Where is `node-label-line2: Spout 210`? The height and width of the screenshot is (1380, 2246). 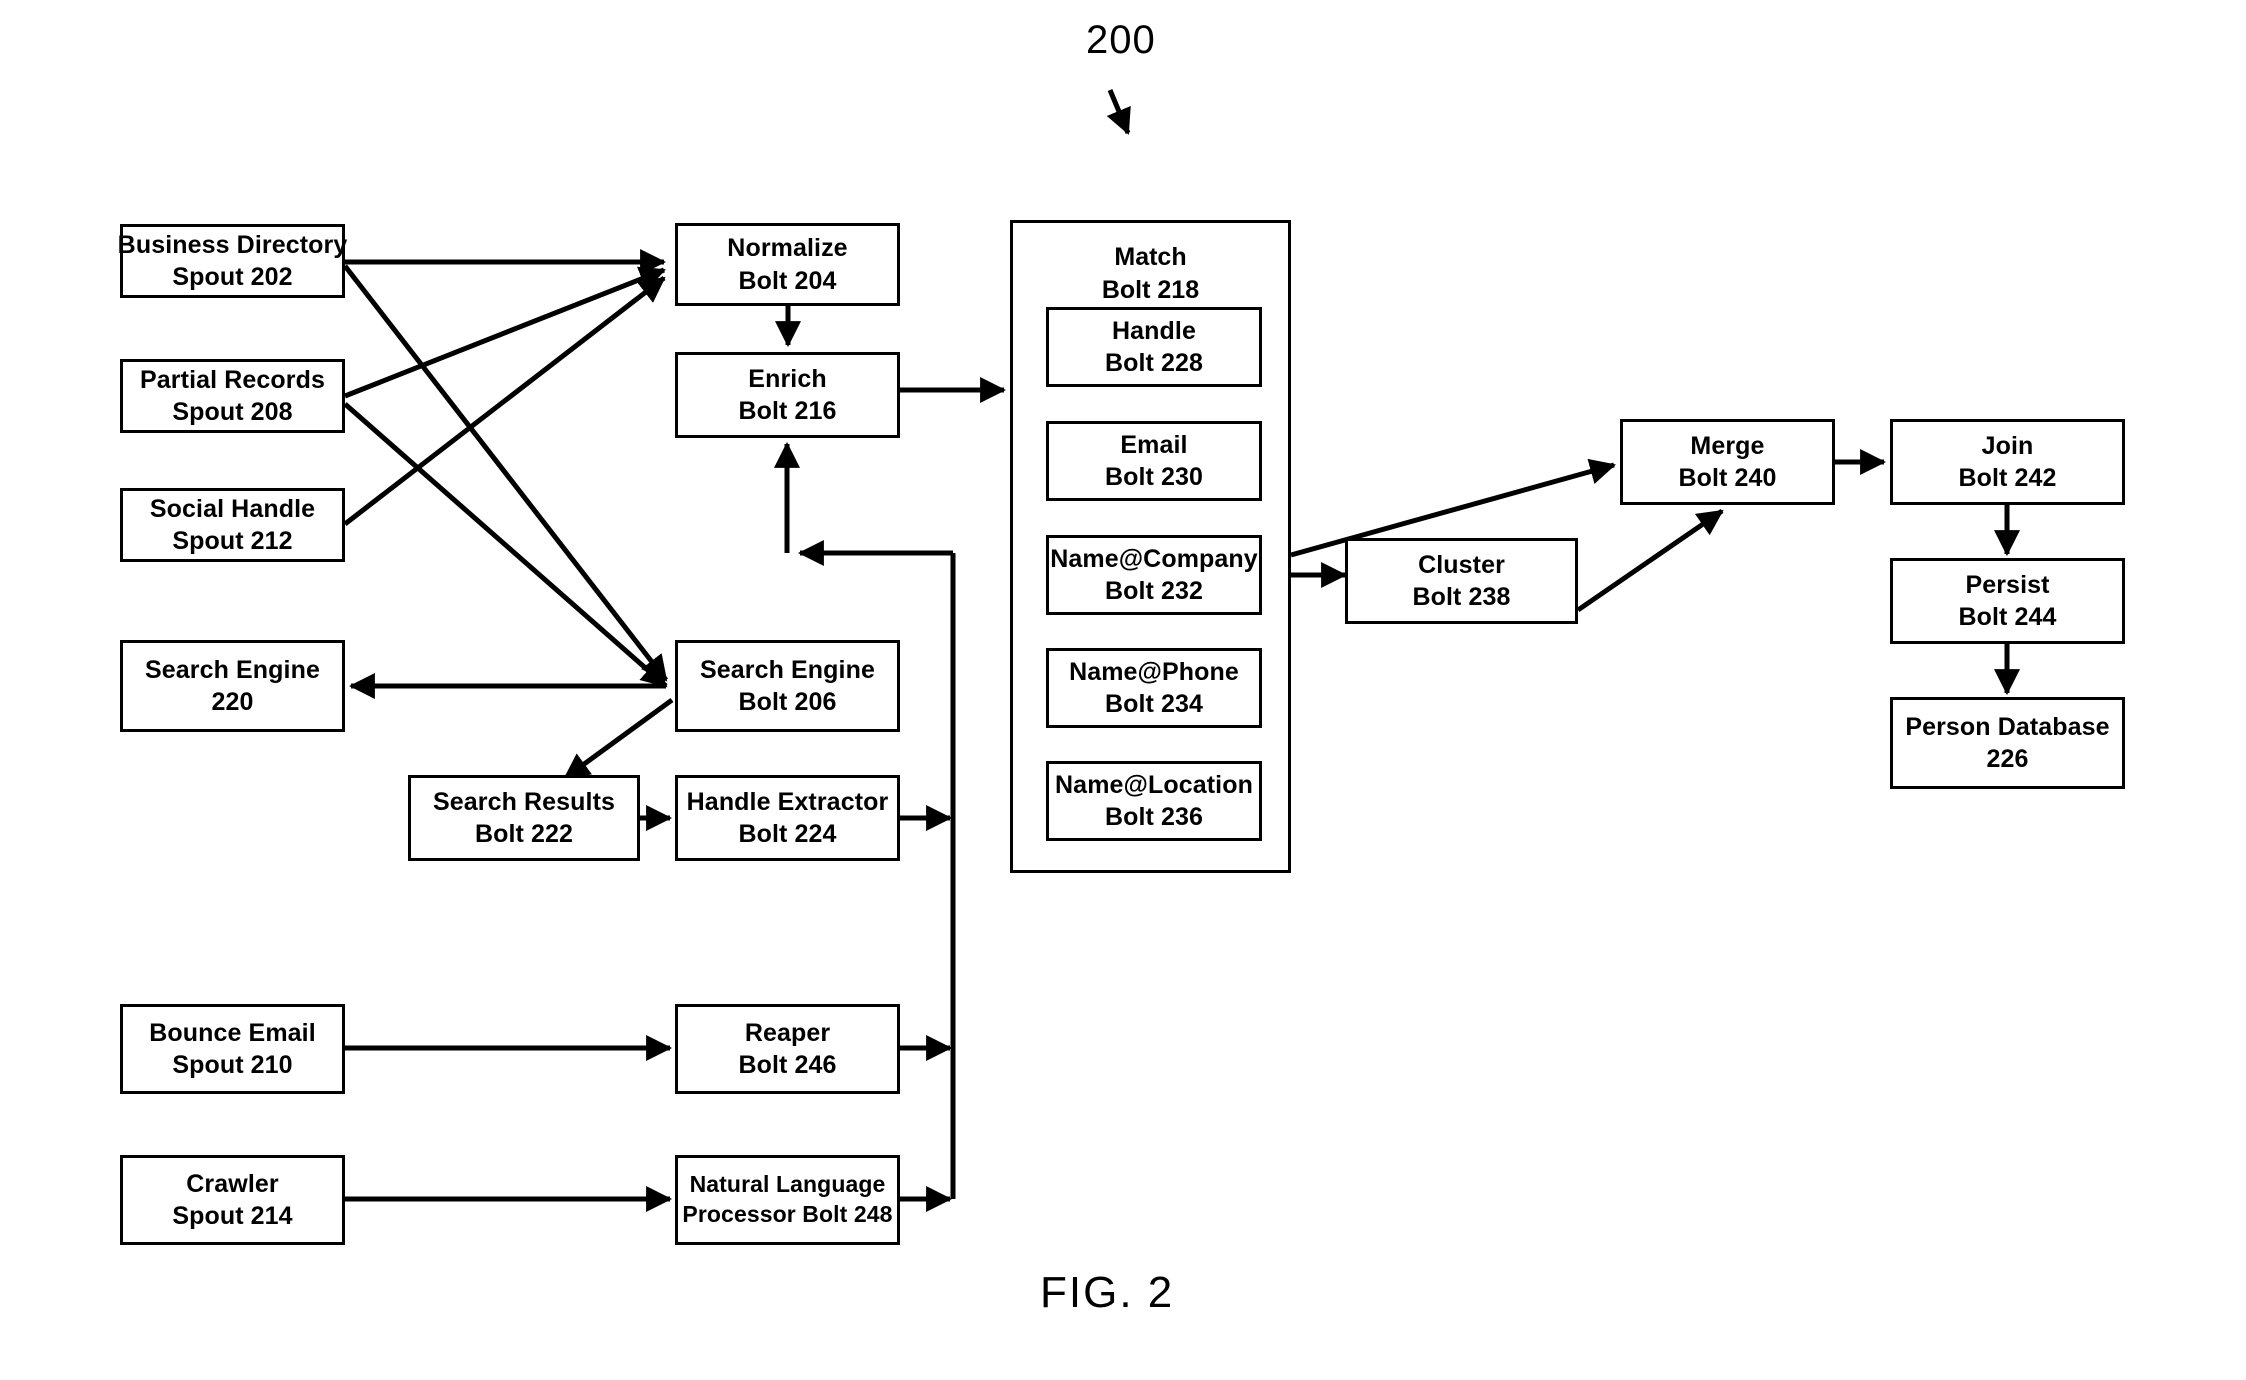 node-label-line2: Spout 210 is located at coordinates (232, 1065).